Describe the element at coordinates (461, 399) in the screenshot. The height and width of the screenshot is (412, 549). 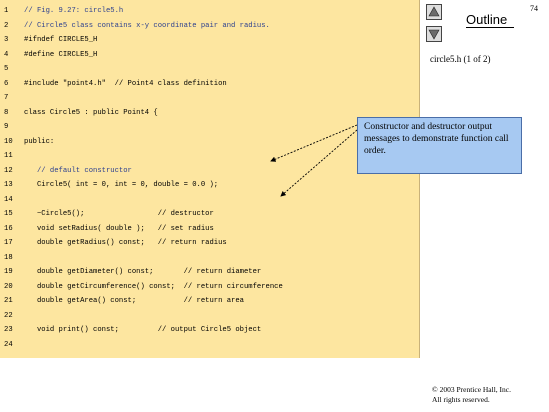
I see `copyright-line-2: All rights reserved.` at that location.